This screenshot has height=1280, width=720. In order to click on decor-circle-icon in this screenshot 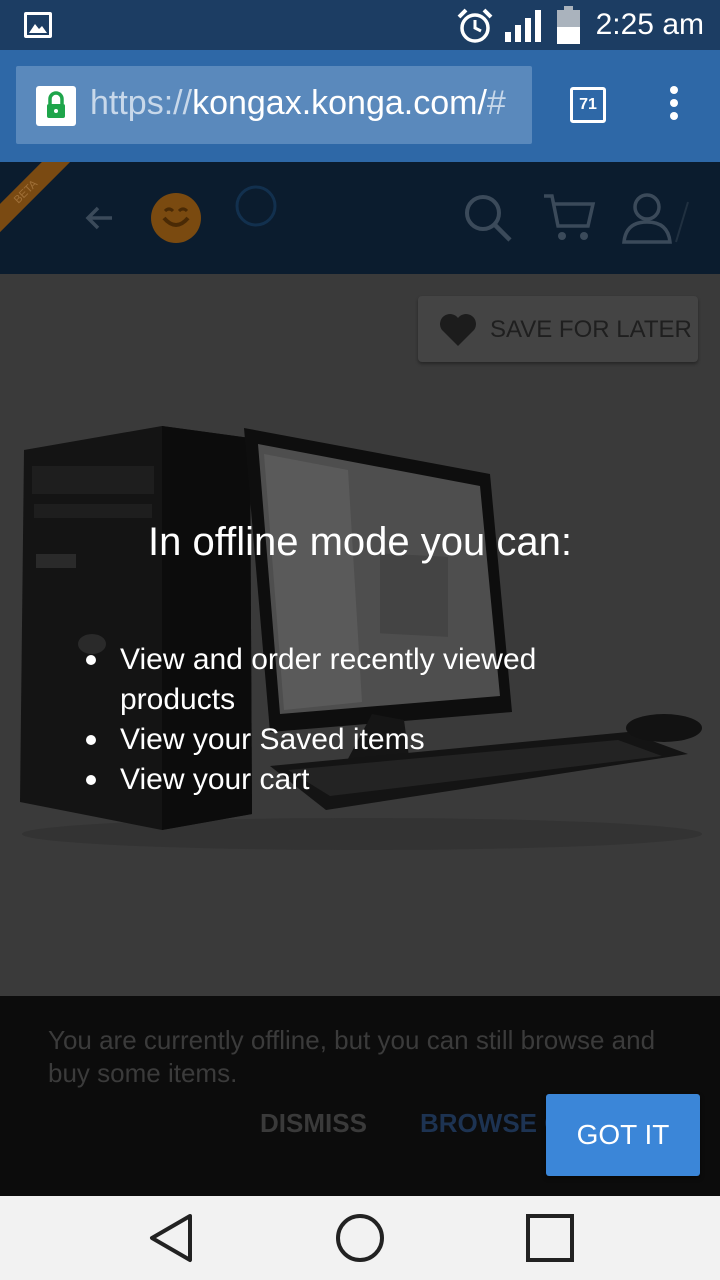, I will do `click(256, 206)`.